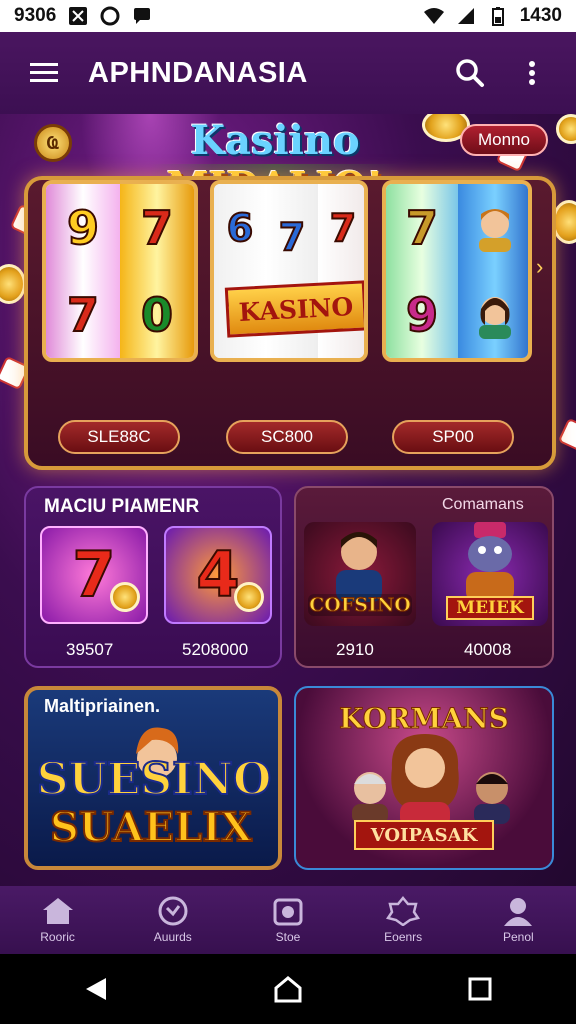 Image resolution: width=576 pixels, height=1024 pixels. I want to click on menu-icon, so click(44, 73).